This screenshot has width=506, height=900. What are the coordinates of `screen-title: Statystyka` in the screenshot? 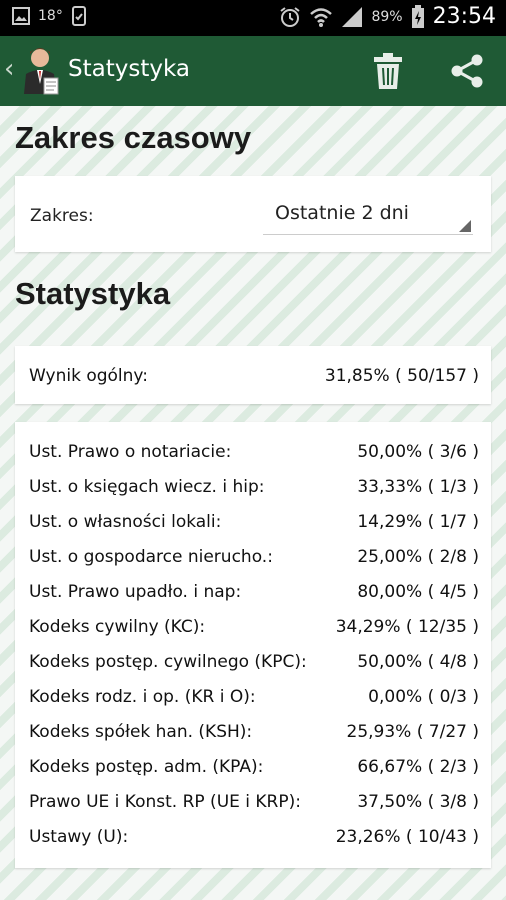 It's located at (129, 69).